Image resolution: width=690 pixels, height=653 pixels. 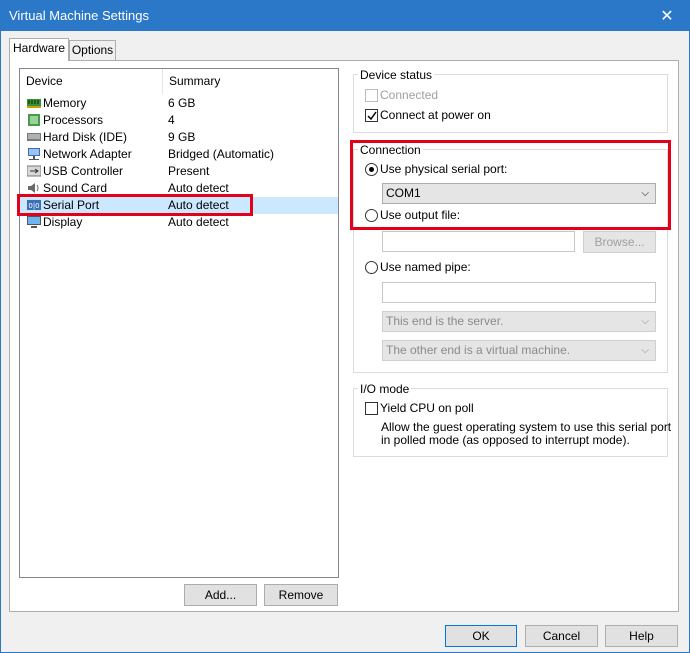 I want to click on device-name: Display, so click(x=63, y=222).